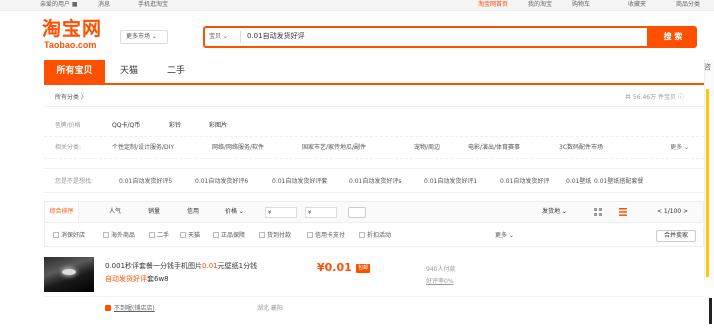 The image size is (714, 333). What do you see at coordinates (159, 236) in the screenshot?
I see `checkbox-item: 二手` at bounding box center [159, 236].